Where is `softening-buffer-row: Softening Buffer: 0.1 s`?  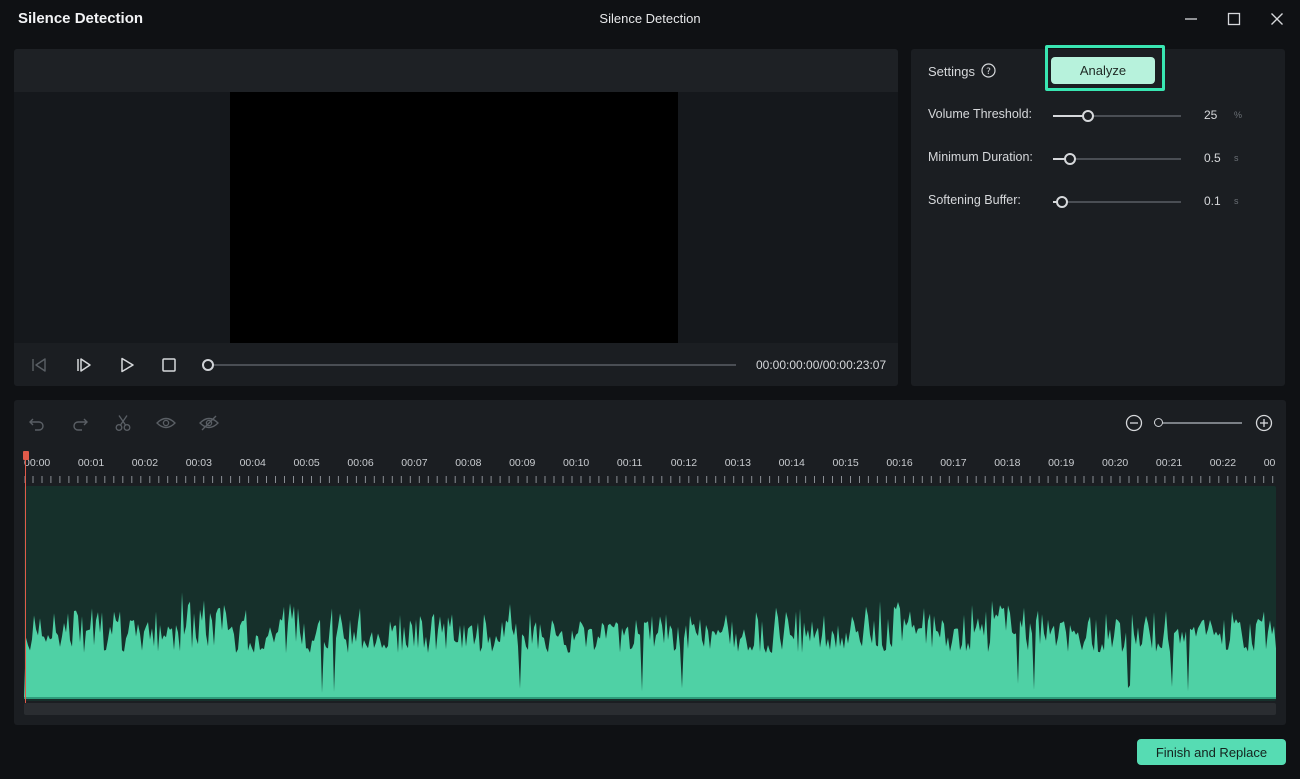 softening-buffer-row: Softening Buffer: 0.1 s is located at coordinates (1098, 201).